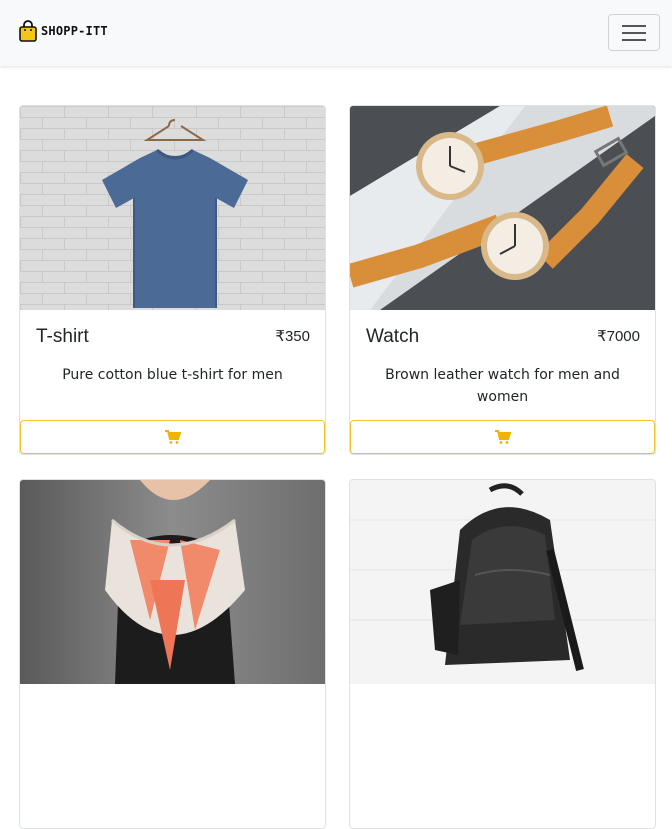 This screenshot has height=829, width=672. I want to click on product-description: Brown leather watch for men and women, so click(502, 386).